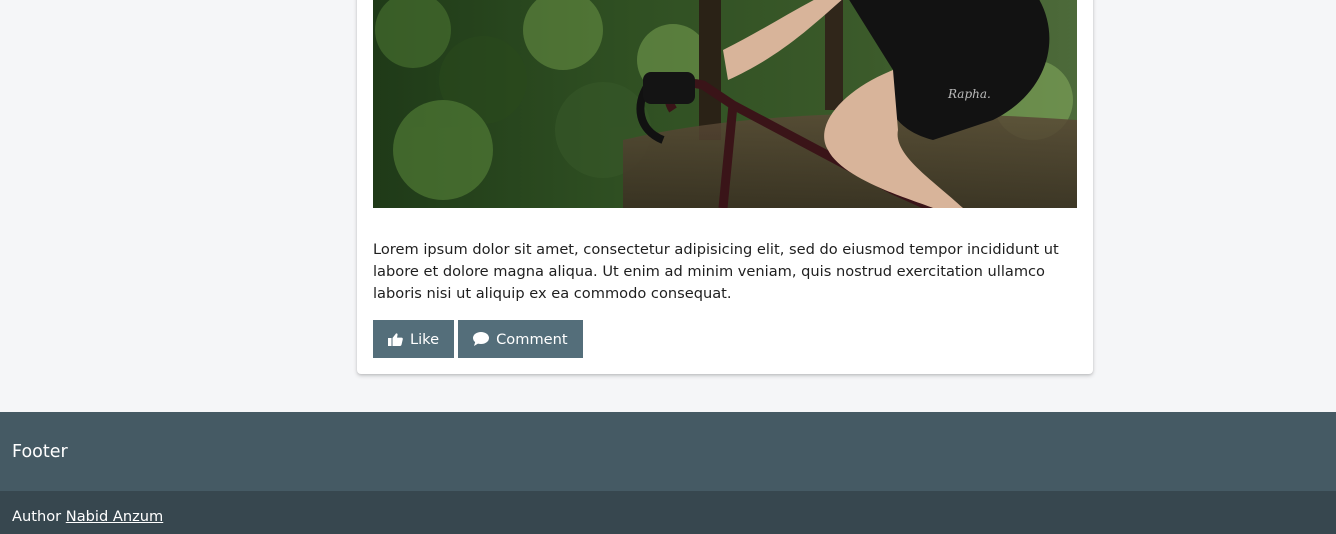  What do you see at coordinates (114, 516) in the screenshot?
I see `author-link: Nabid Anzum` at bounding box center [114, 516].